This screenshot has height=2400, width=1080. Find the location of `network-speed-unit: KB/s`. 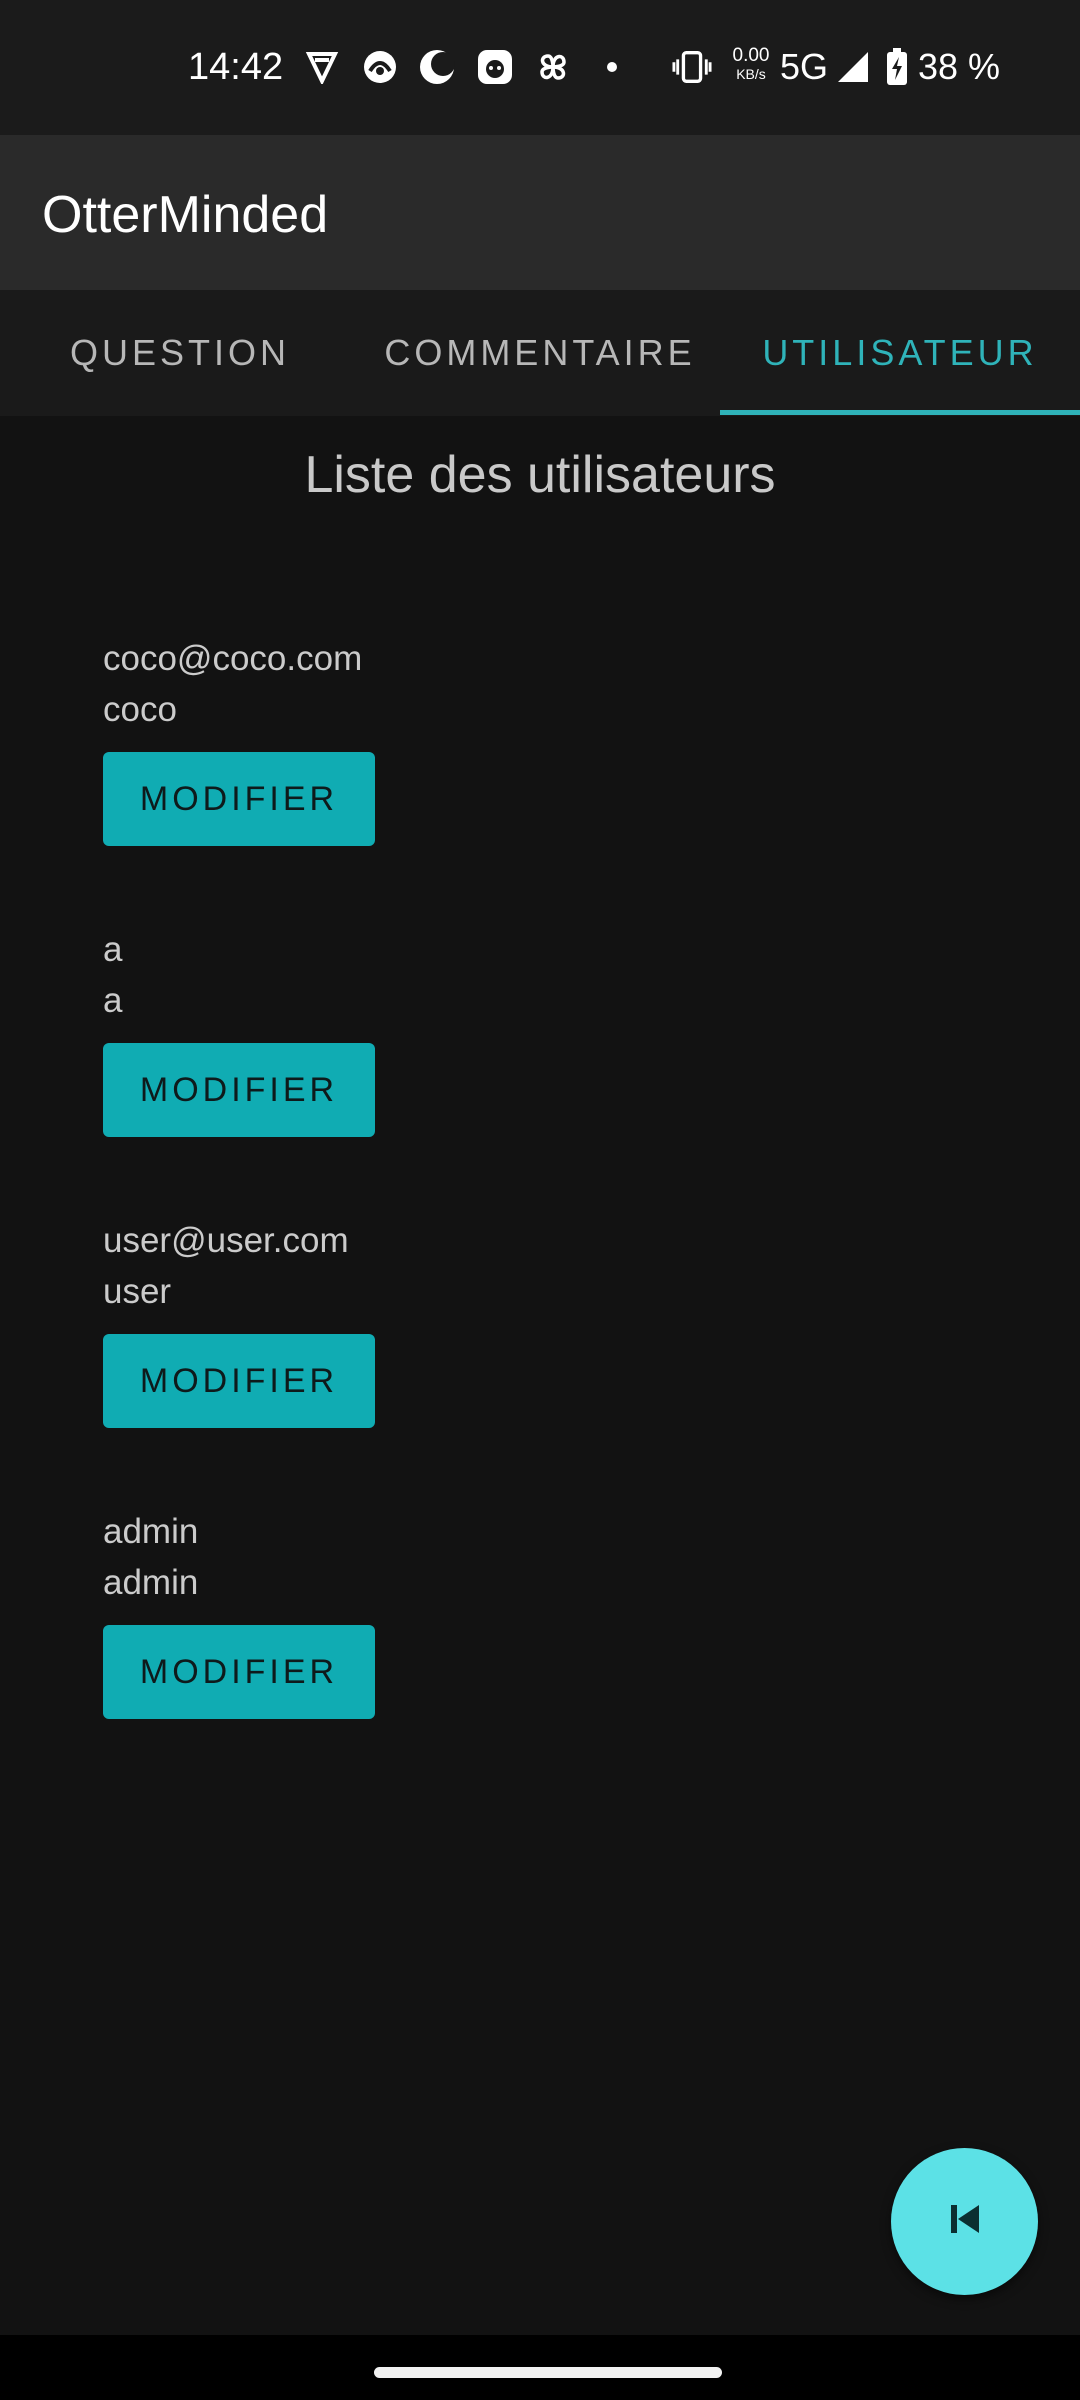

network-speed-unit: KB/s is located at coordinates (751, 74).